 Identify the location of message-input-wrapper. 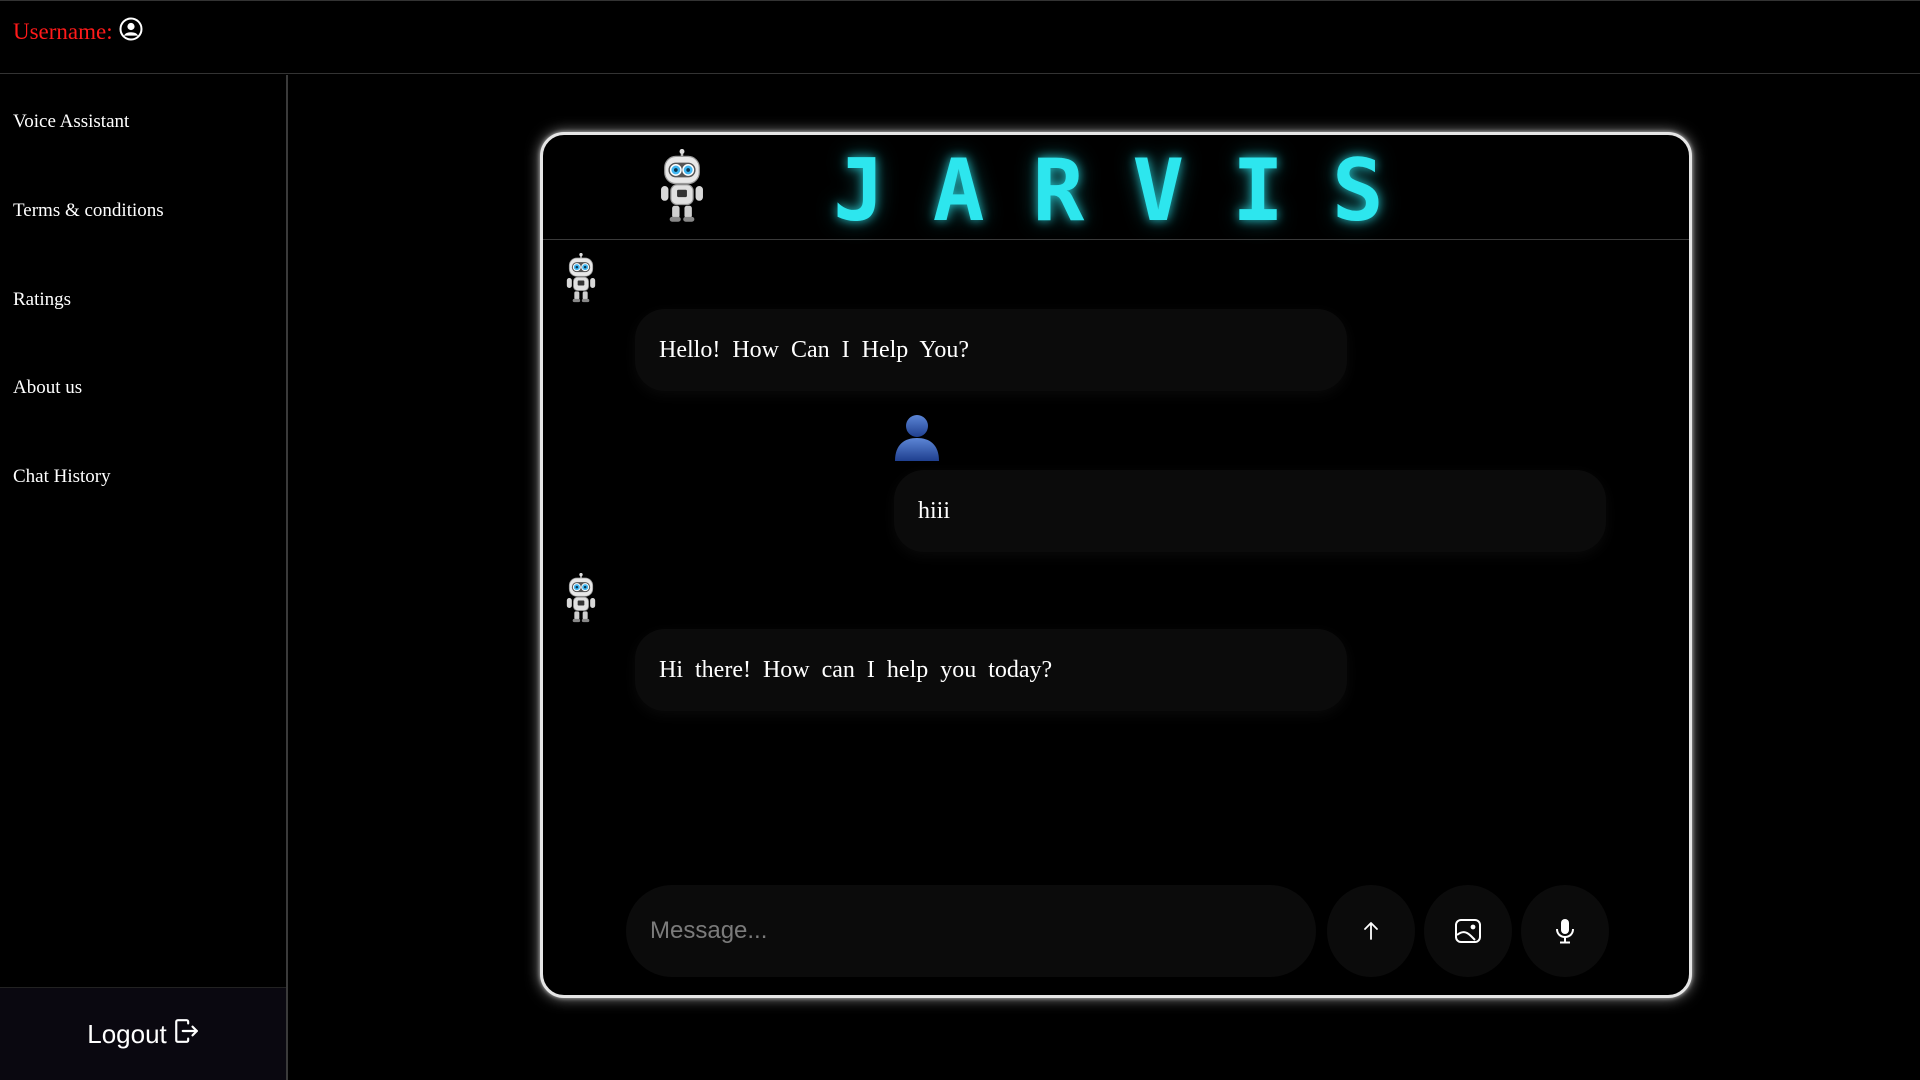
(971, 931).